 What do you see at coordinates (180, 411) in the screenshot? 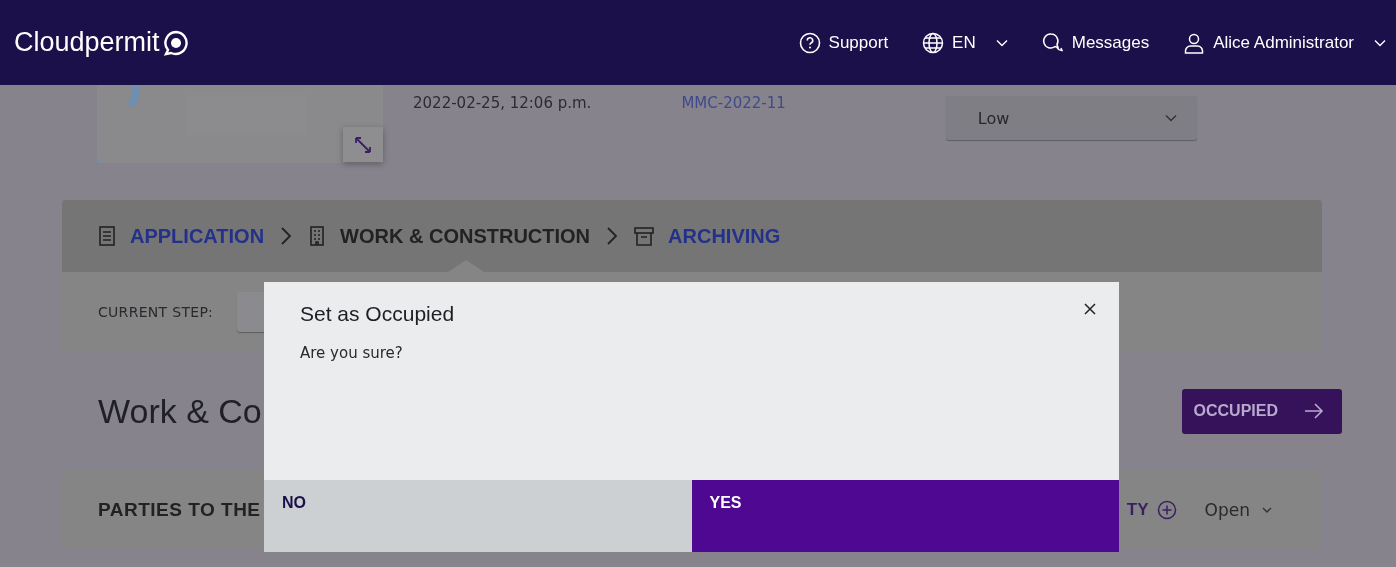
I see `section-title: Work & Co` at bounding box center [180, 411].